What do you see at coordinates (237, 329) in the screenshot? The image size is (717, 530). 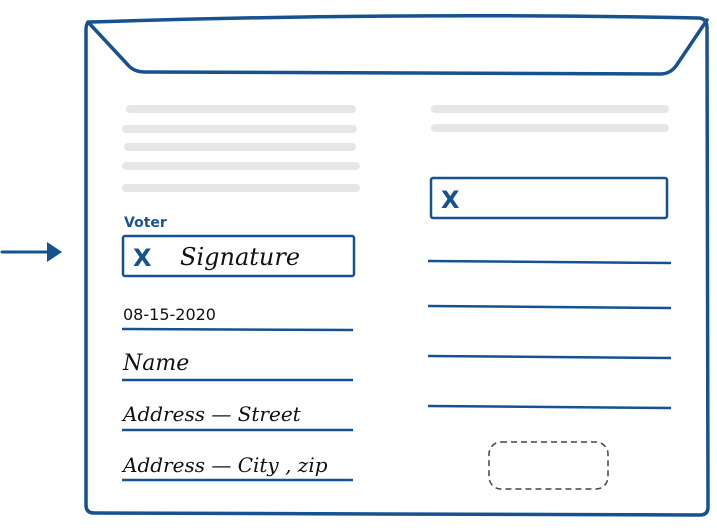 I see `field-underline` at bounding box center [237, 329].